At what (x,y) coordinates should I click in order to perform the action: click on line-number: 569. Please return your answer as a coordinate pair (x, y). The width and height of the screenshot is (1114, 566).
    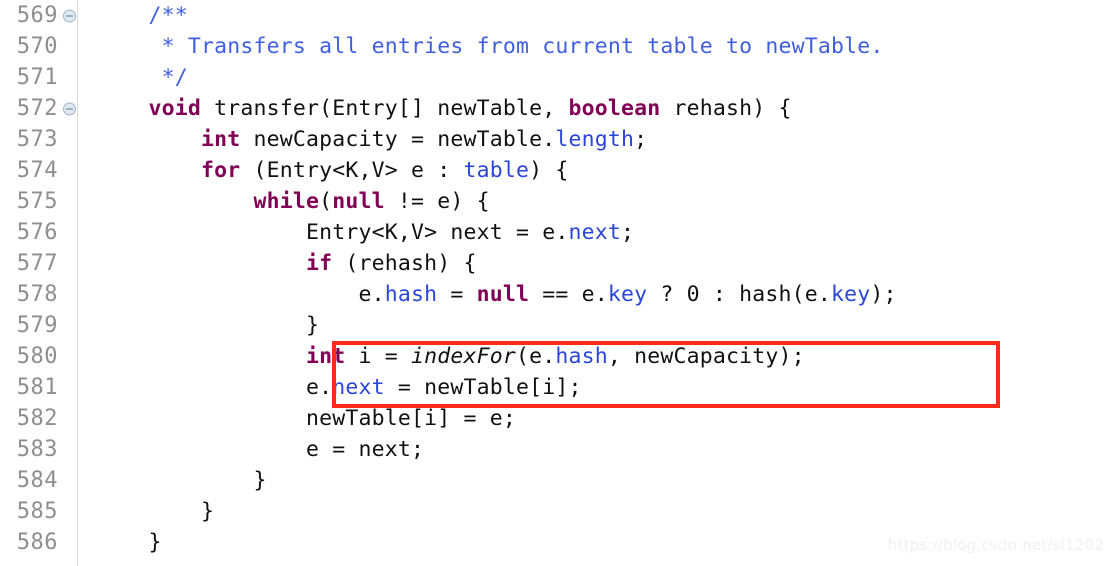
    Looking at the image, I should click on (37, 15).